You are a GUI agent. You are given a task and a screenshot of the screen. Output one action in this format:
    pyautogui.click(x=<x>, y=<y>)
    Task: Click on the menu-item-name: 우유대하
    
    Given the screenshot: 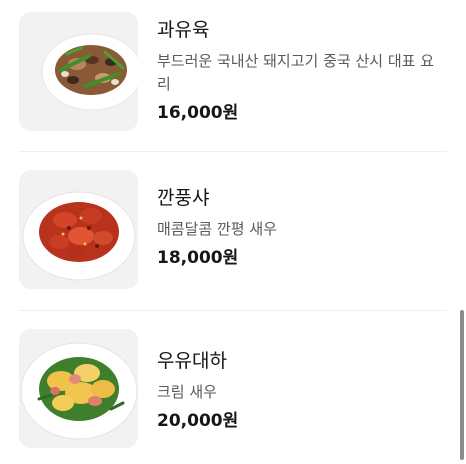 What is the action you would take?
    pyautogui.click(x=192, y=361)
    